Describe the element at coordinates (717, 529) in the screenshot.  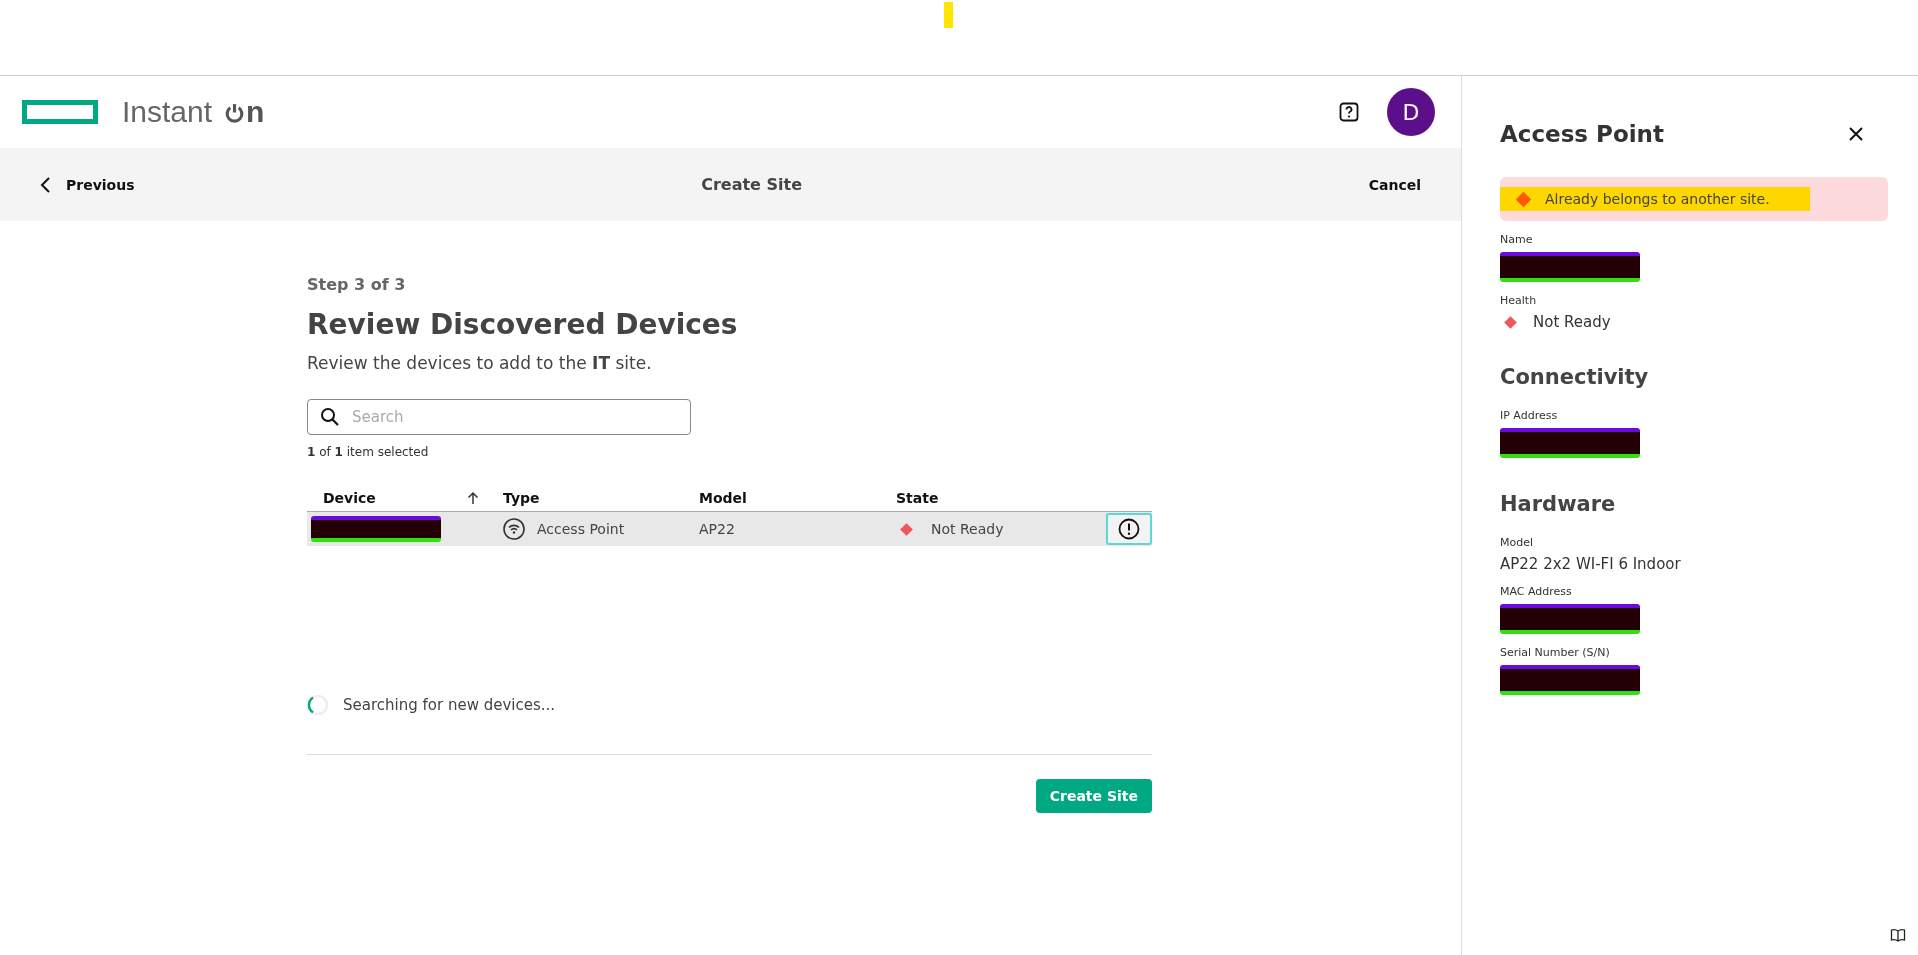
I see `table-cell: AP22` at that location.